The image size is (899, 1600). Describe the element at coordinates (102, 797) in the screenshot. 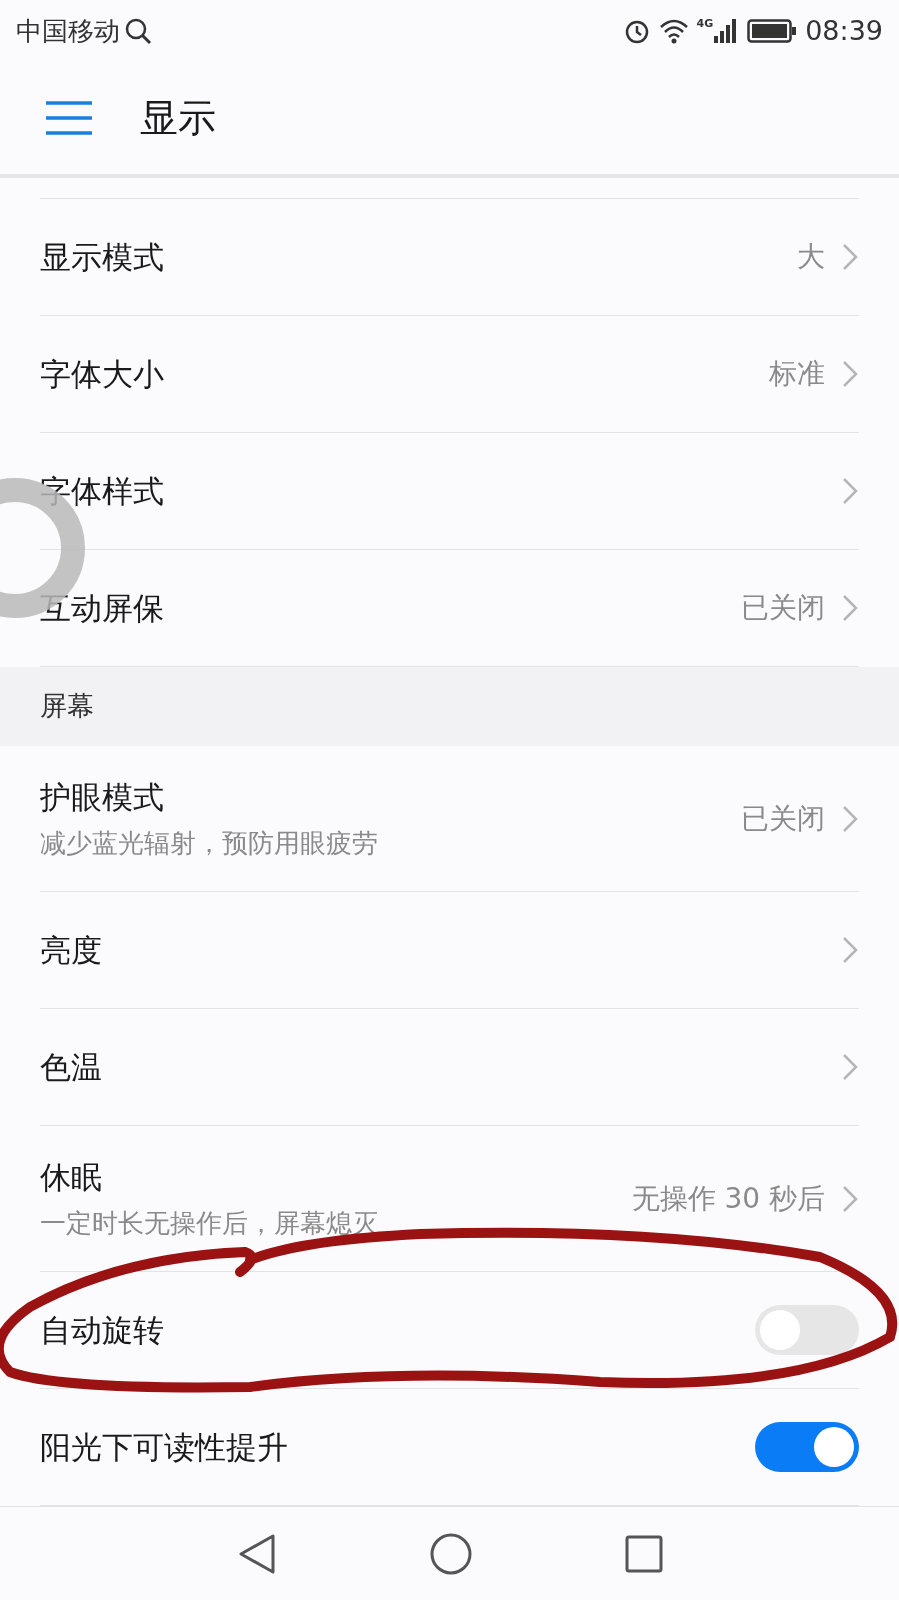

I see `setting-title: 护眼模式` at that location.